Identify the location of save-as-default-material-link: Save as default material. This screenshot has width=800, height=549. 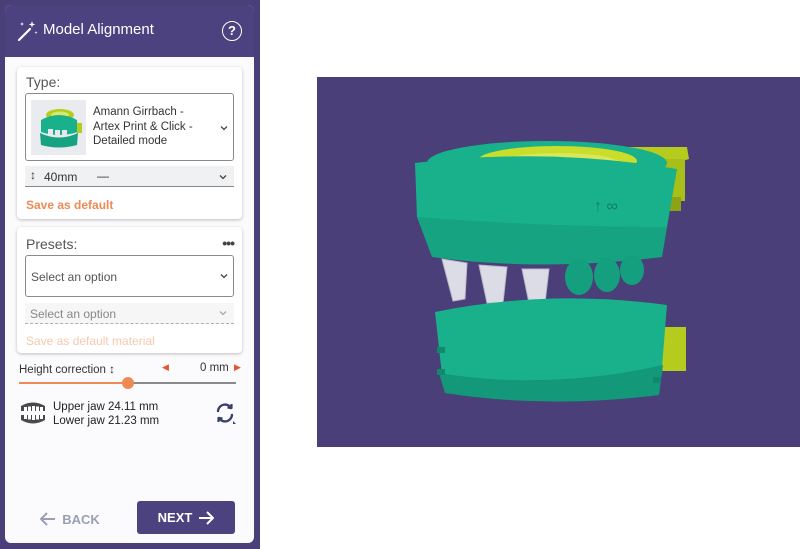
(90, 341).